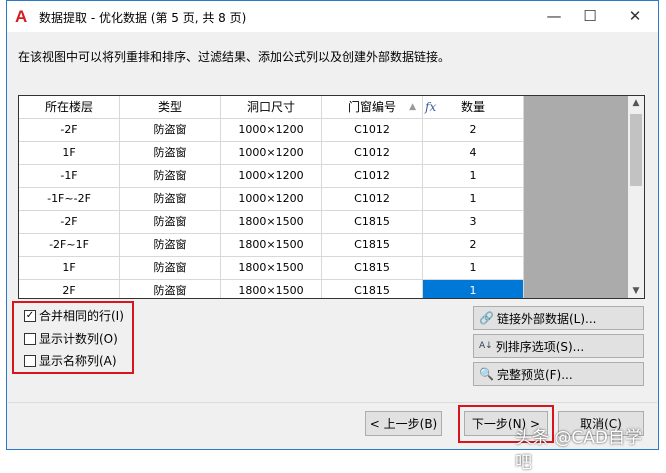 Image resolution: width=666 pixels, height=473 pixels. I want to click on merge-rows-checkbox: ✓ 合并相同的行(I), so click(74, 315).